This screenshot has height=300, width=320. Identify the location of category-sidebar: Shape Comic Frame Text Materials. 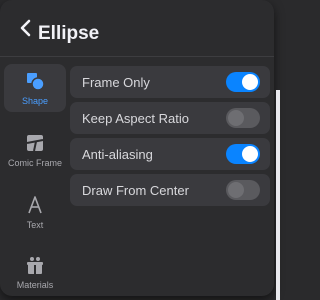
(35, 180).